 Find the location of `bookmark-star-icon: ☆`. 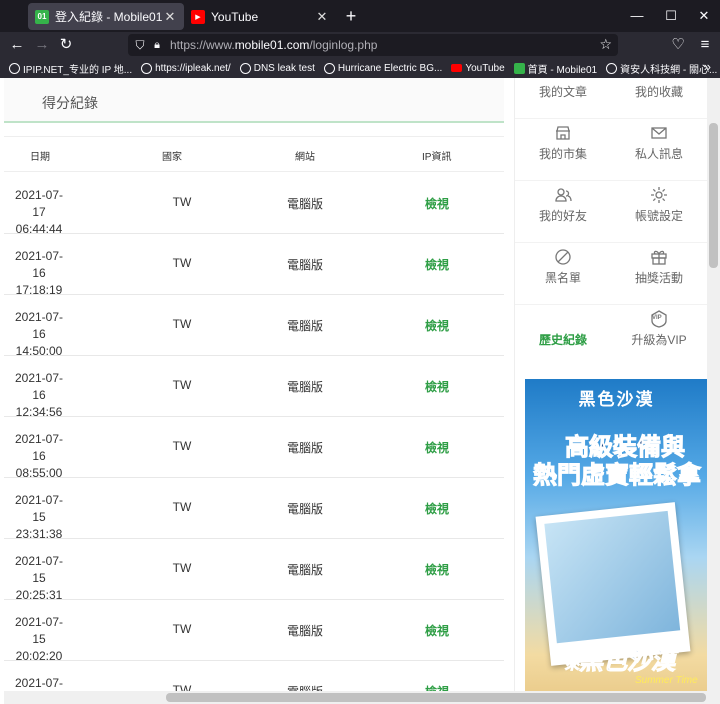

bookmark-star-icon: ☆ is located at coordinates (605, 44).